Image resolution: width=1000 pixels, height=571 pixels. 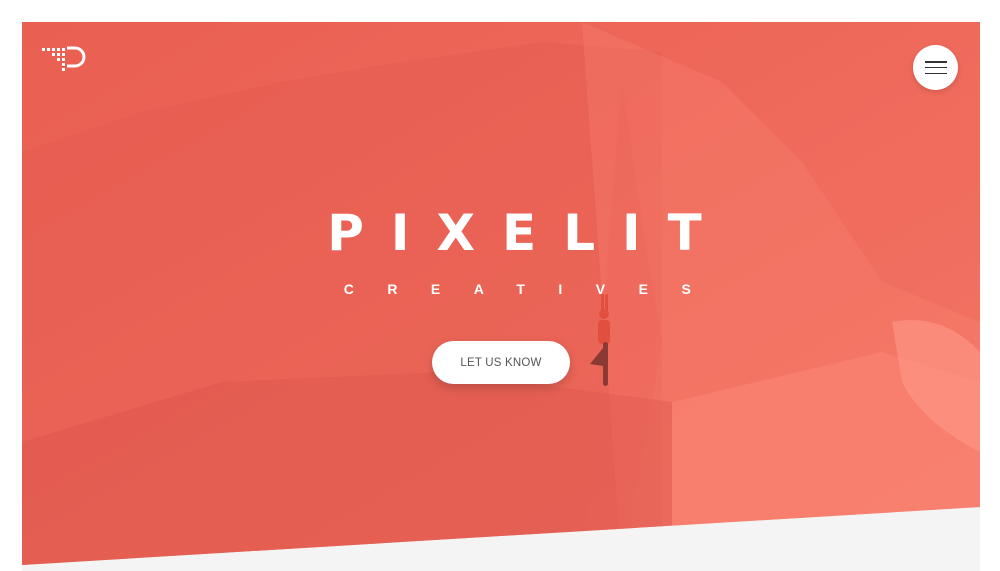 What do you see at coordinates (600, 340) in the screenshot?
I see `yoga-person-figure` at bounding box center [600, 340].